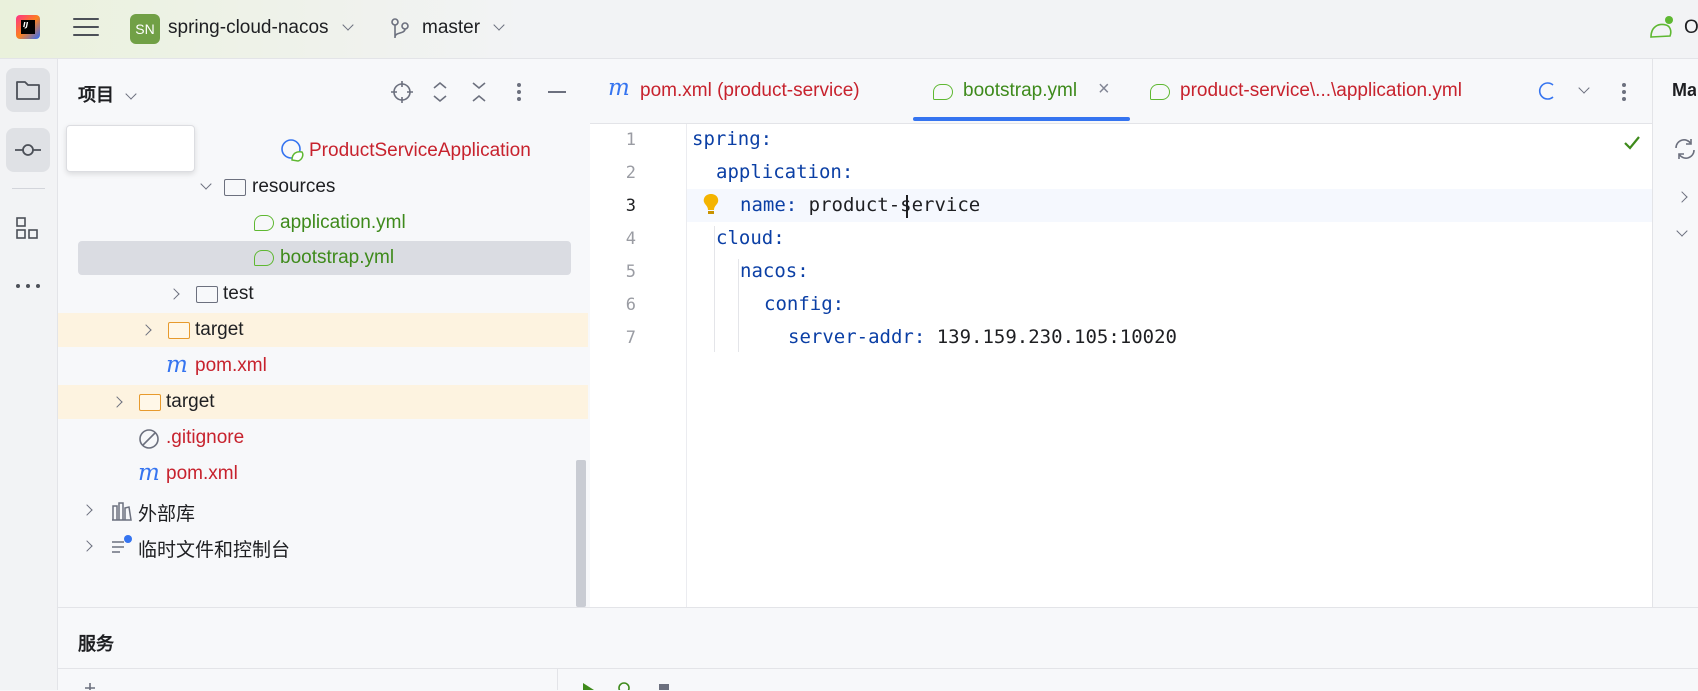 The height and width of the screenshot is (691, 1698). I want to click on tree-item-bootstrap-yml: bootstrap.yml, so click(324, 258).